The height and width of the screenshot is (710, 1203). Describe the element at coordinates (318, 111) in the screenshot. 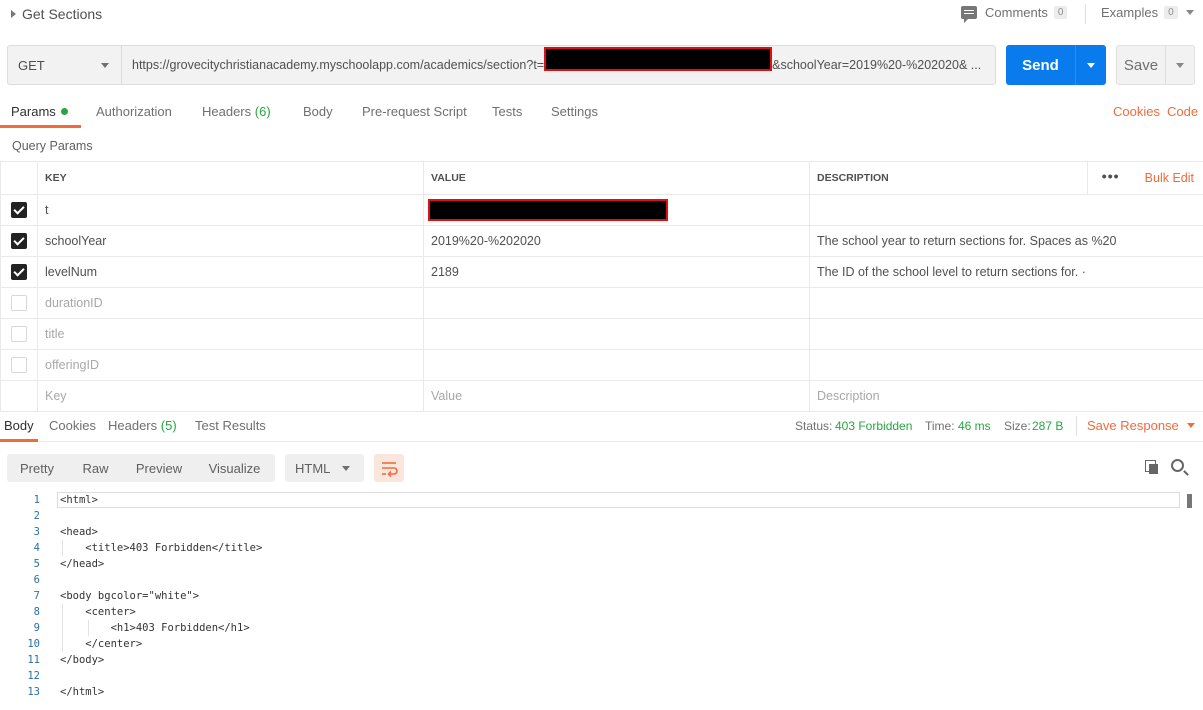

I see `tab-body: Body` at that location.